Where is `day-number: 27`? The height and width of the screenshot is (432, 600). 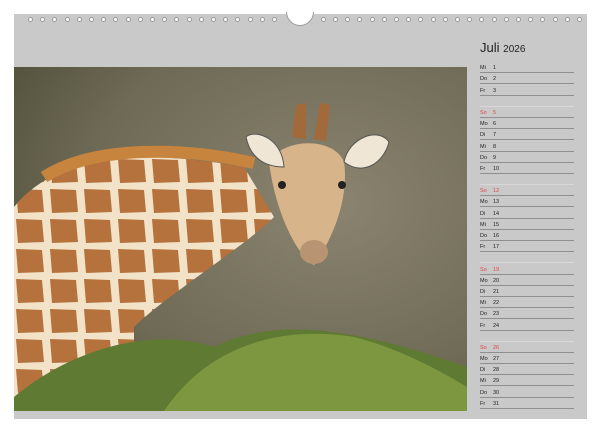
day-number: 27 is located at coordinates (496, 359).